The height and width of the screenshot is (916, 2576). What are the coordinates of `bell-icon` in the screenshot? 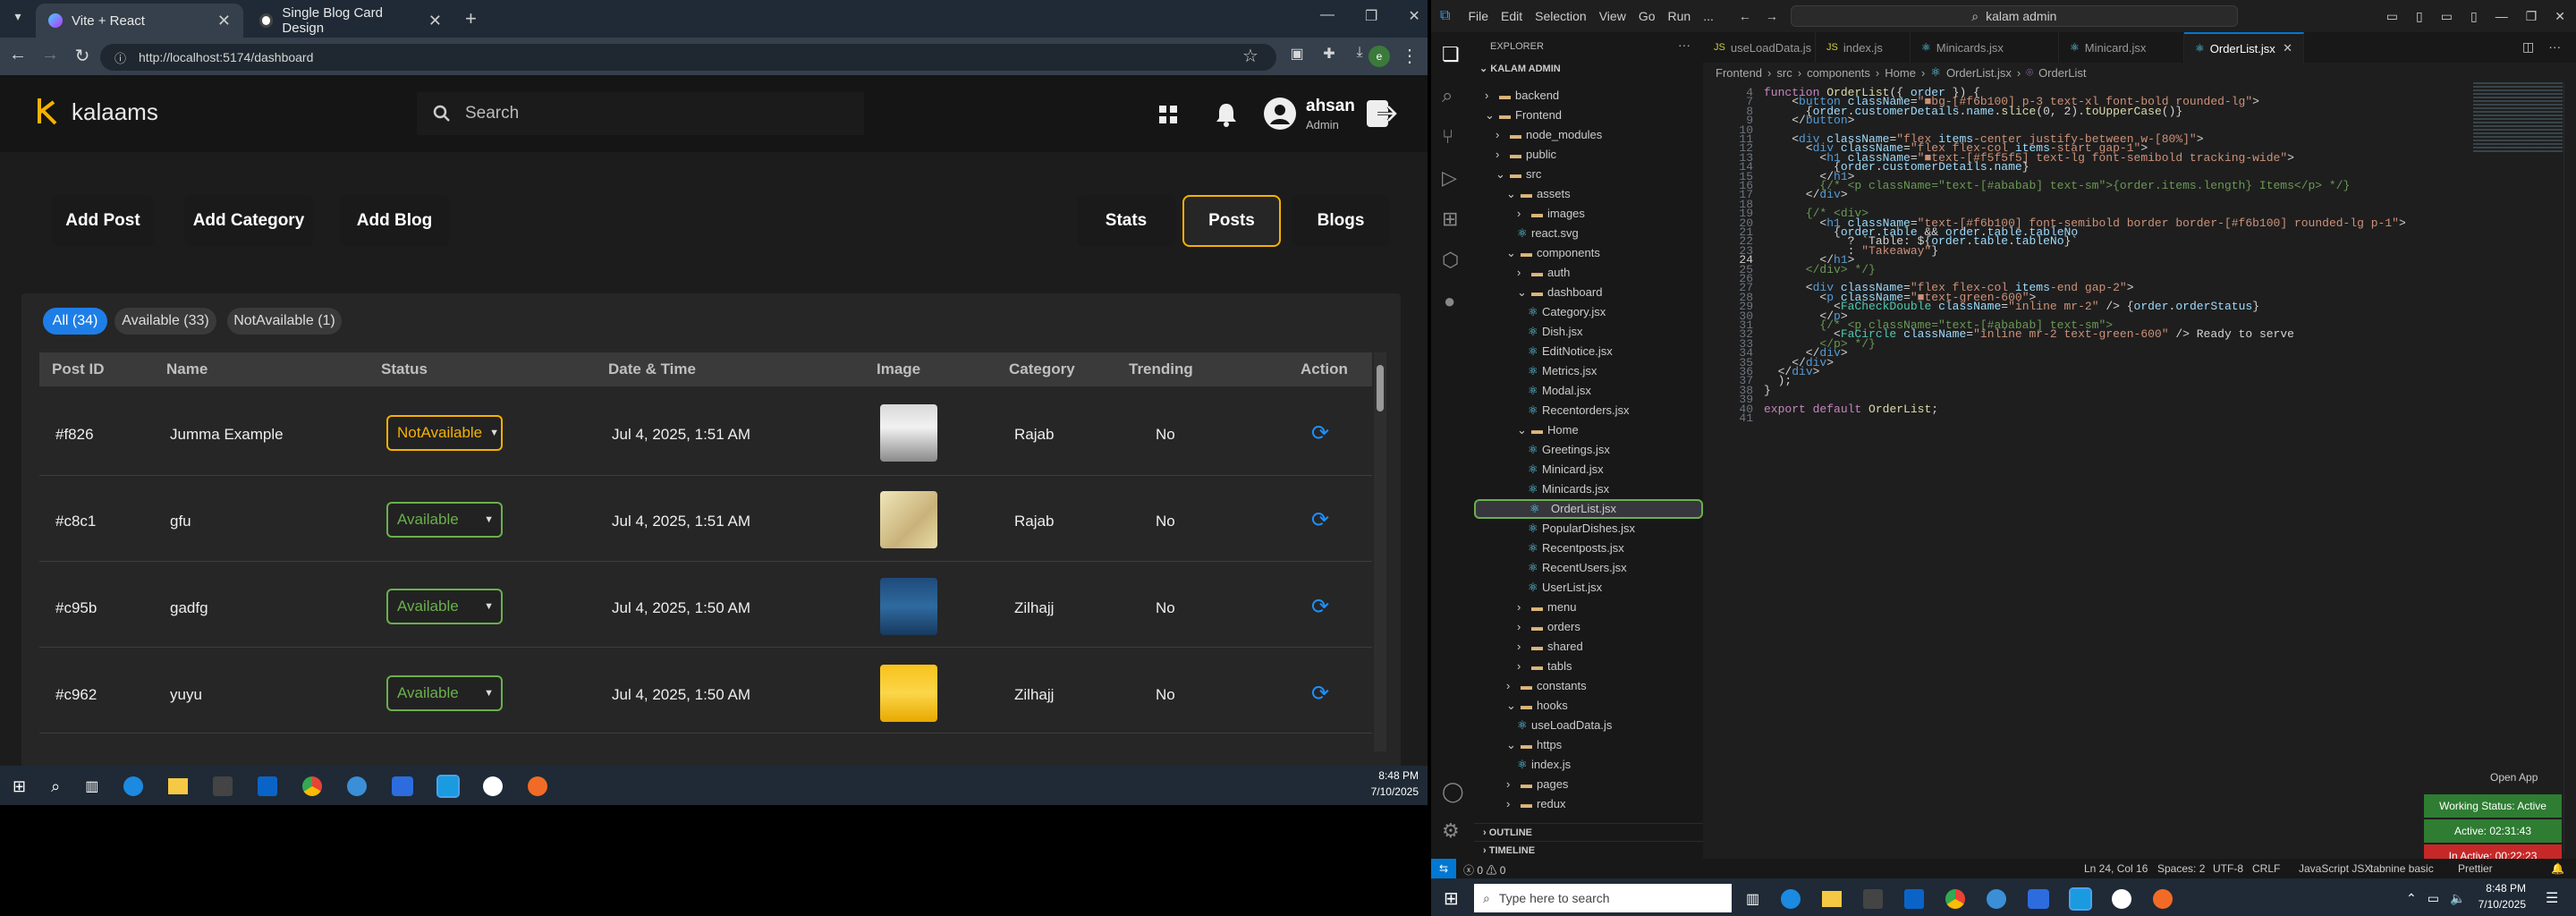 It's located at (1226, 114).